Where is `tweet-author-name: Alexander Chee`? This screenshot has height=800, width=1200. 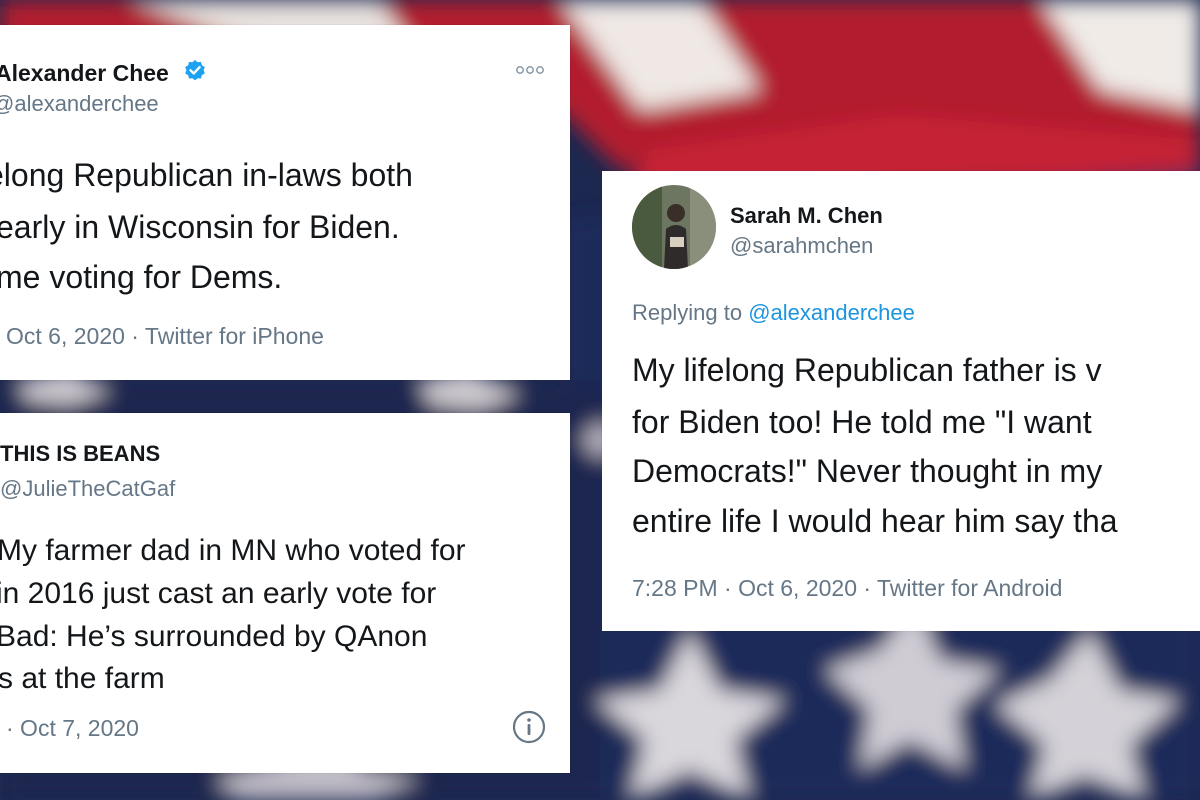
tweet-author-name: Alexander Chee is located at coordinates (84, 73).